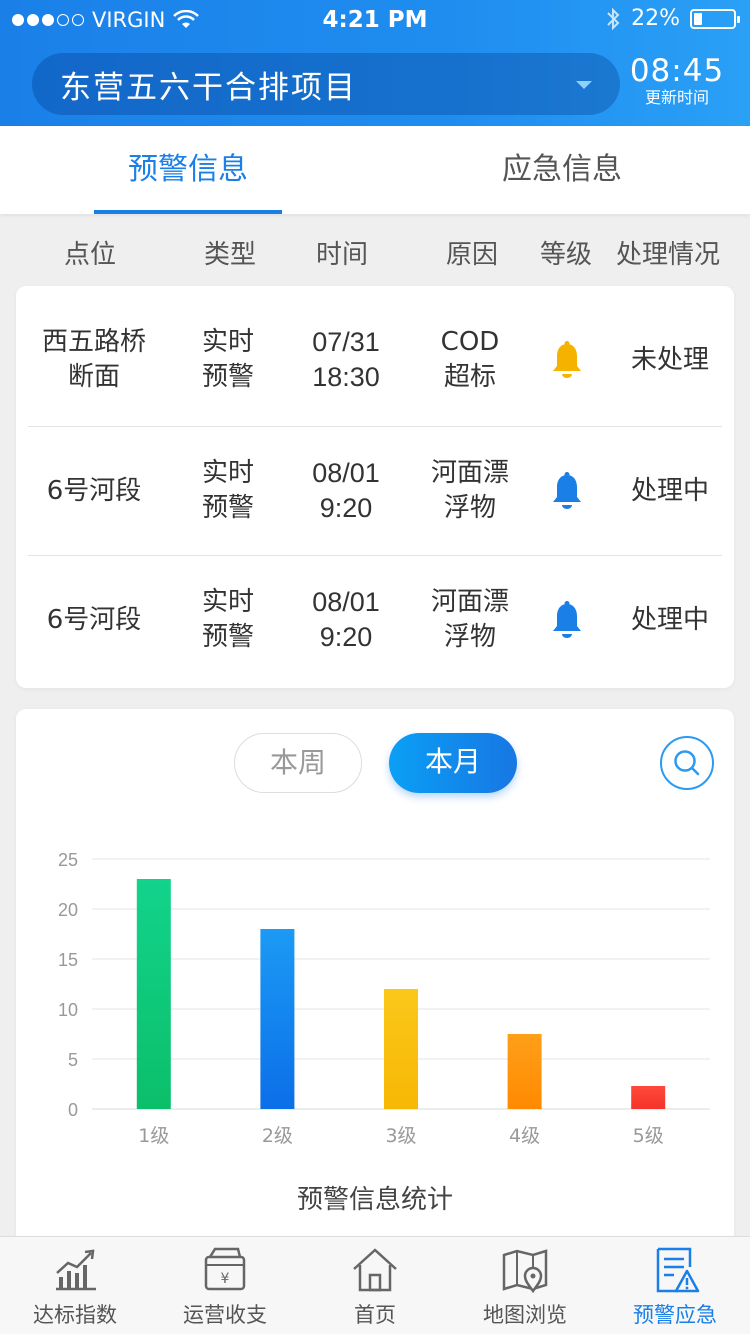  I want to click on chevron-down-icon, so click(584, 85).